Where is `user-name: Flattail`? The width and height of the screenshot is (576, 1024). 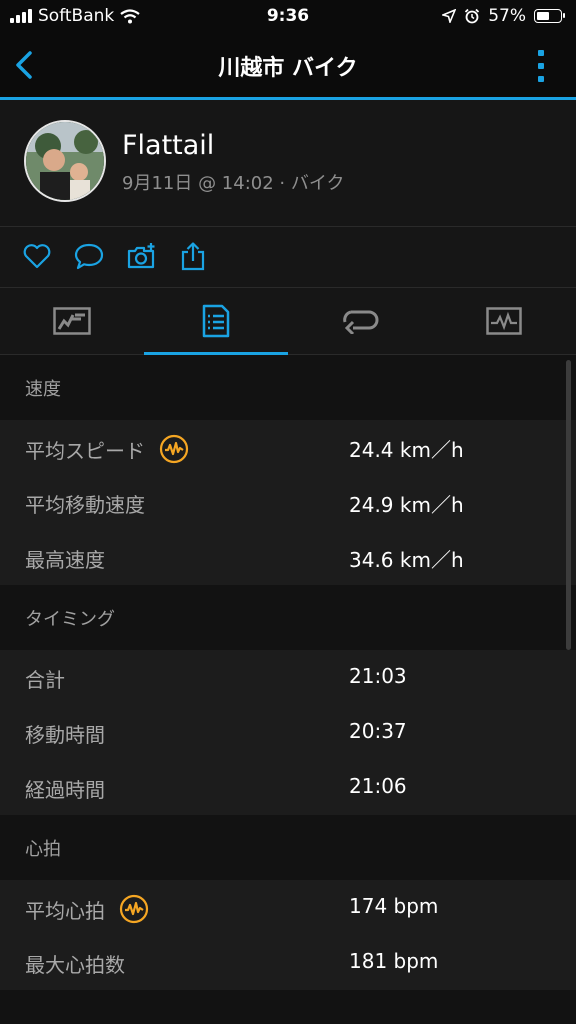
user-name: Flattail is located at coordinates (168, 145).